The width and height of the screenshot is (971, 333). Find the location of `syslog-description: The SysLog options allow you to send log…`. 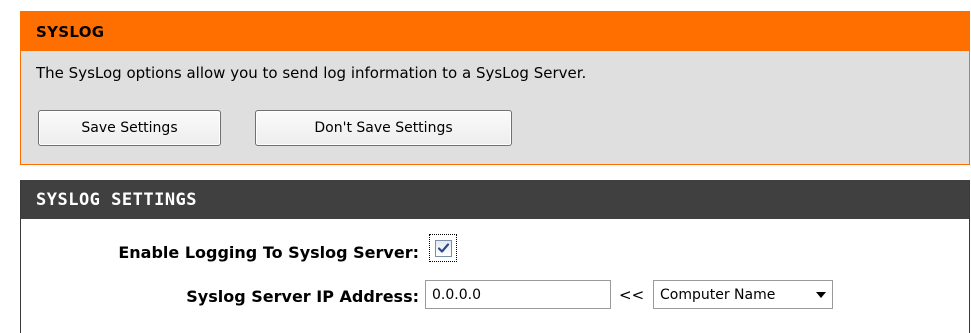

syslog-description: The SysLog options allow you to send log… is located at coordinates (311, 73).